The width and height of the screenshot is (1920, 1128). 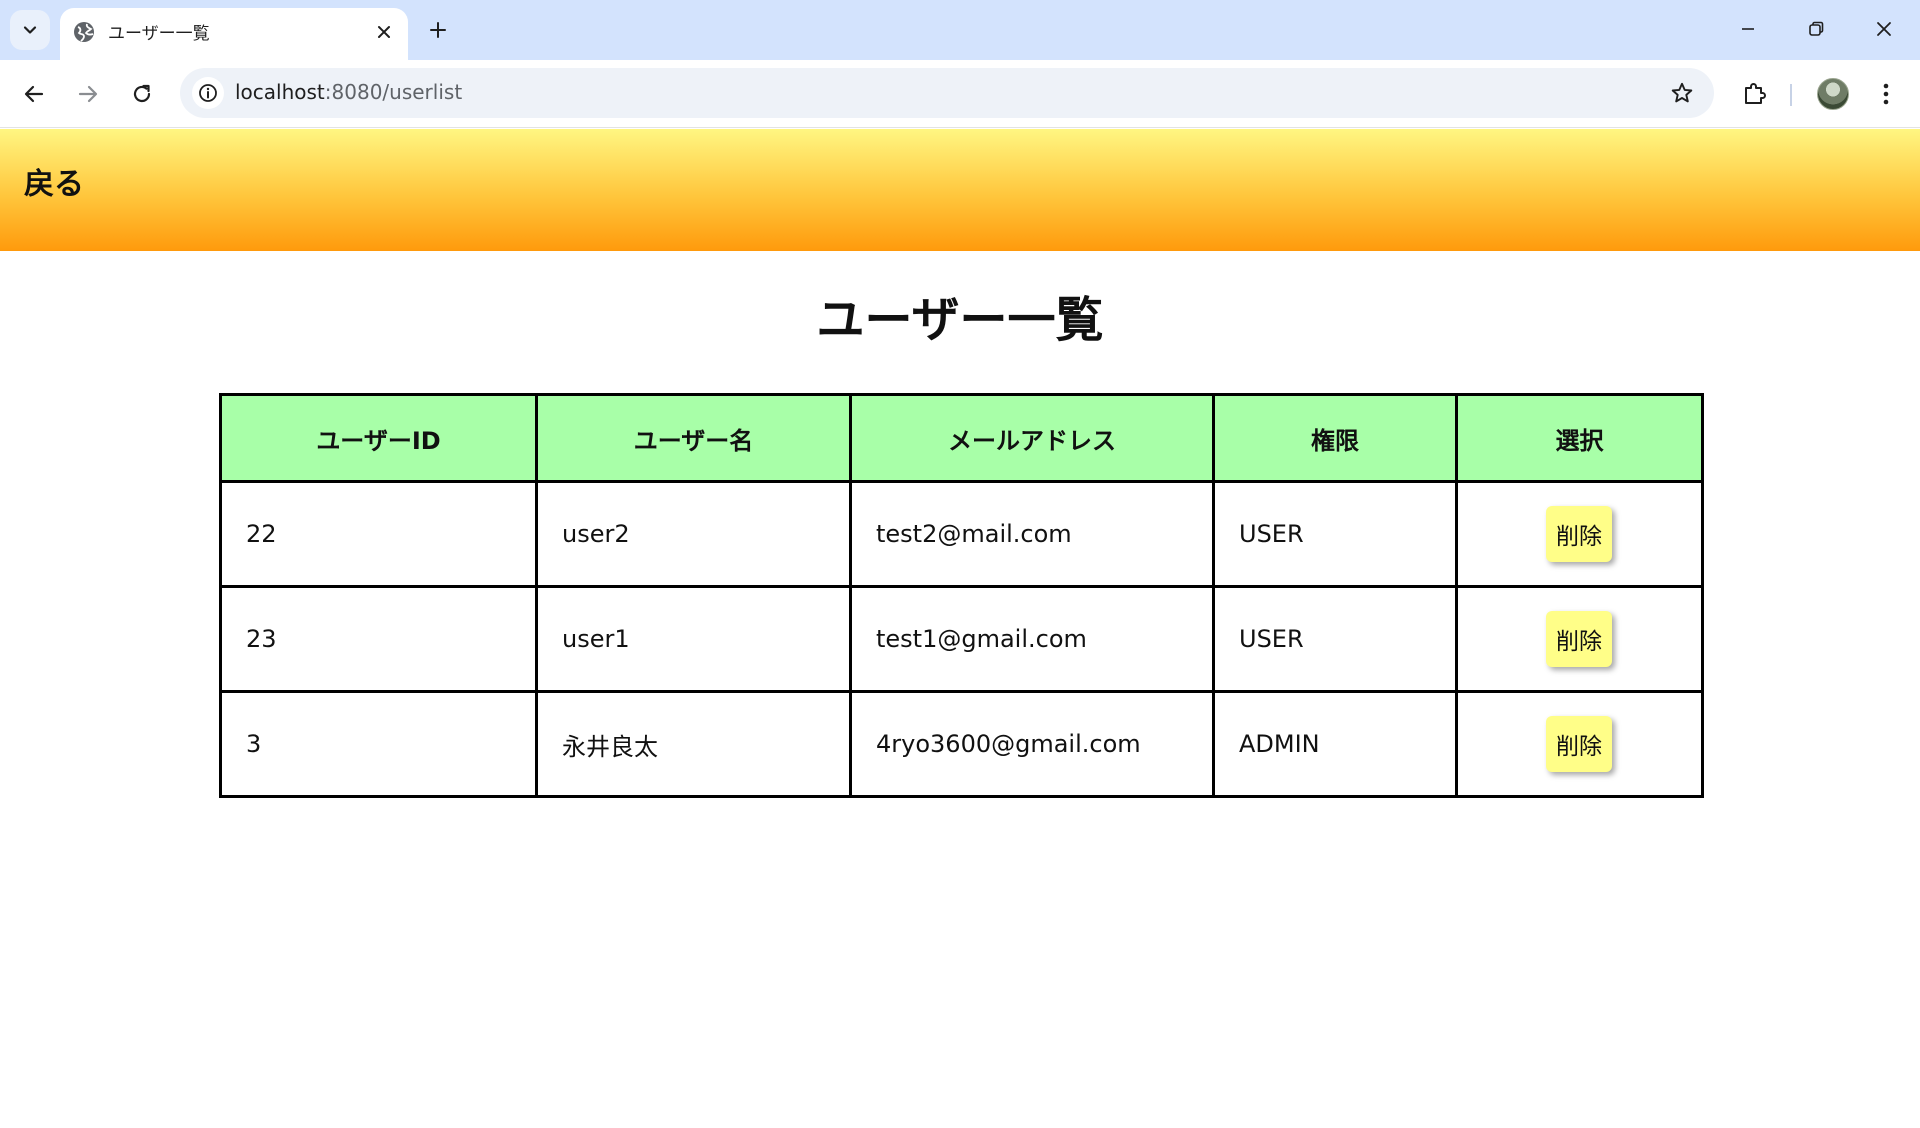 I want to click on page-header: 戻る, so click(x=960, y=190).